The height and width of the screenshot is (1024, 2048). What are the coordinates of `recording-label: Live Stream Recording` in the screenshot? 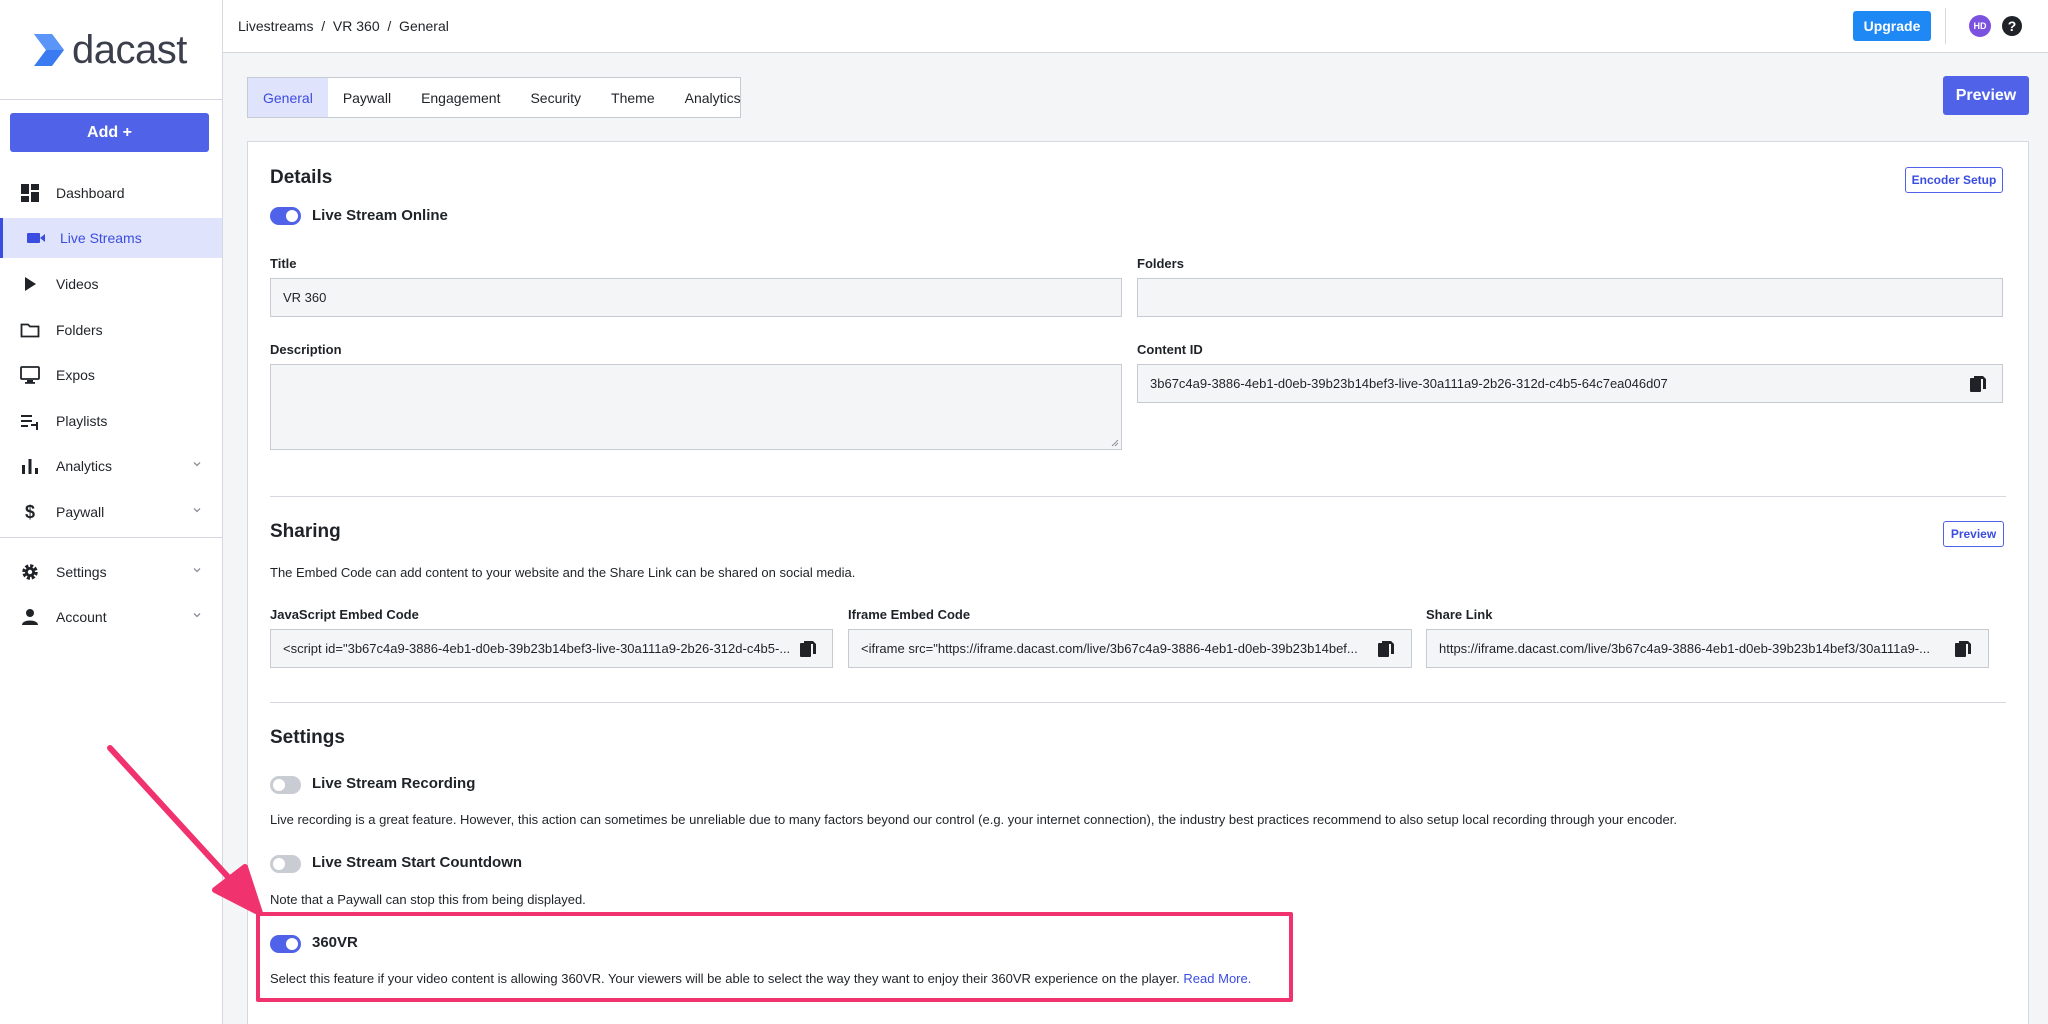 It's located at (394, 783).